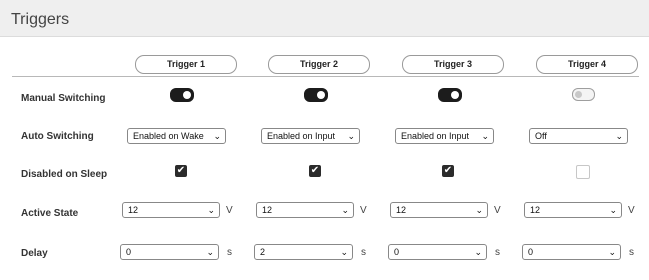 This screenshot has height=280, width=649. What do you see at coordinates (63, 98) in the screenshot?
I see `manual-switching-label: Manual Switching` at bounding box center [63, 98].